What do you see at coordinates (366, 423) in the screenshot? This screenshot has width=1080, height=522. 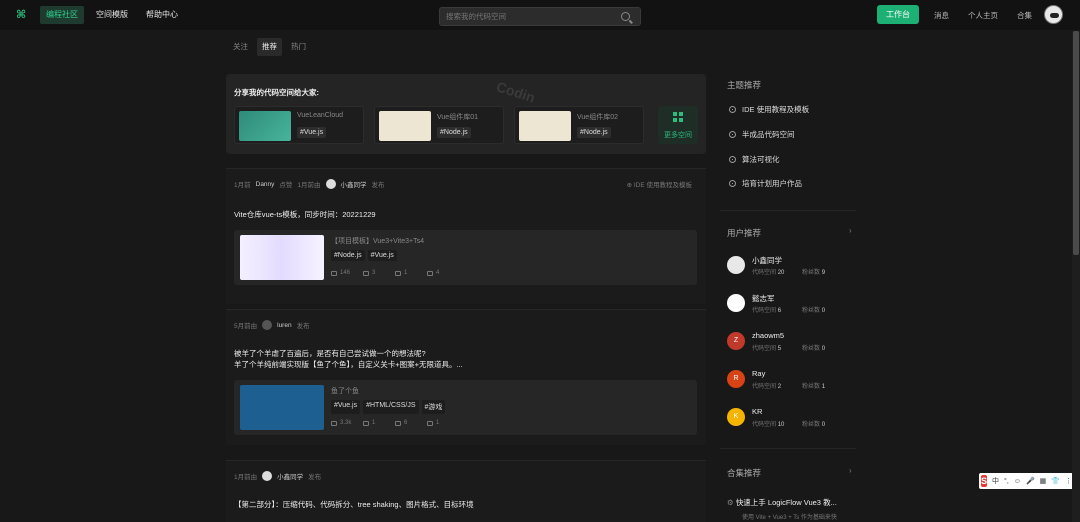 I see `thumbs-up-icon` at bounding box center [366, 423].